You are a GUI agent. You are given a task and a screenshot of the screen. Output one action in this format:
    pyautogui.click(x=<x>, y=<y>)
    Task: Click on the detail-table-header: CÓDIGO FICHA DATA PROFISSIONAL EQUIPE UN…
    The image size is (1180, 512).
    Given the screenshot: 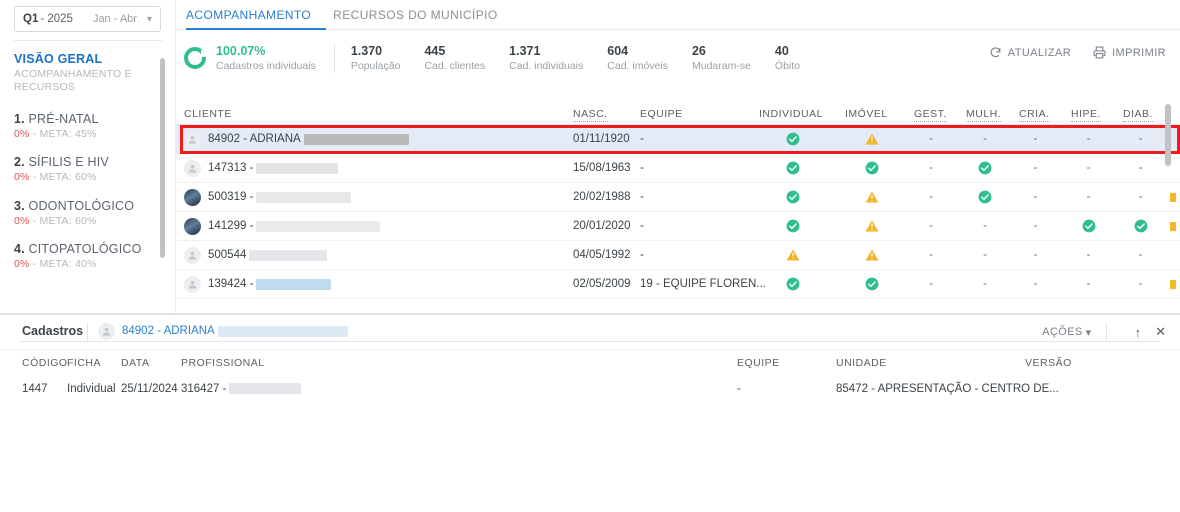 What is the action you would take?
    pyautogui.click(x=590, y=362)
    